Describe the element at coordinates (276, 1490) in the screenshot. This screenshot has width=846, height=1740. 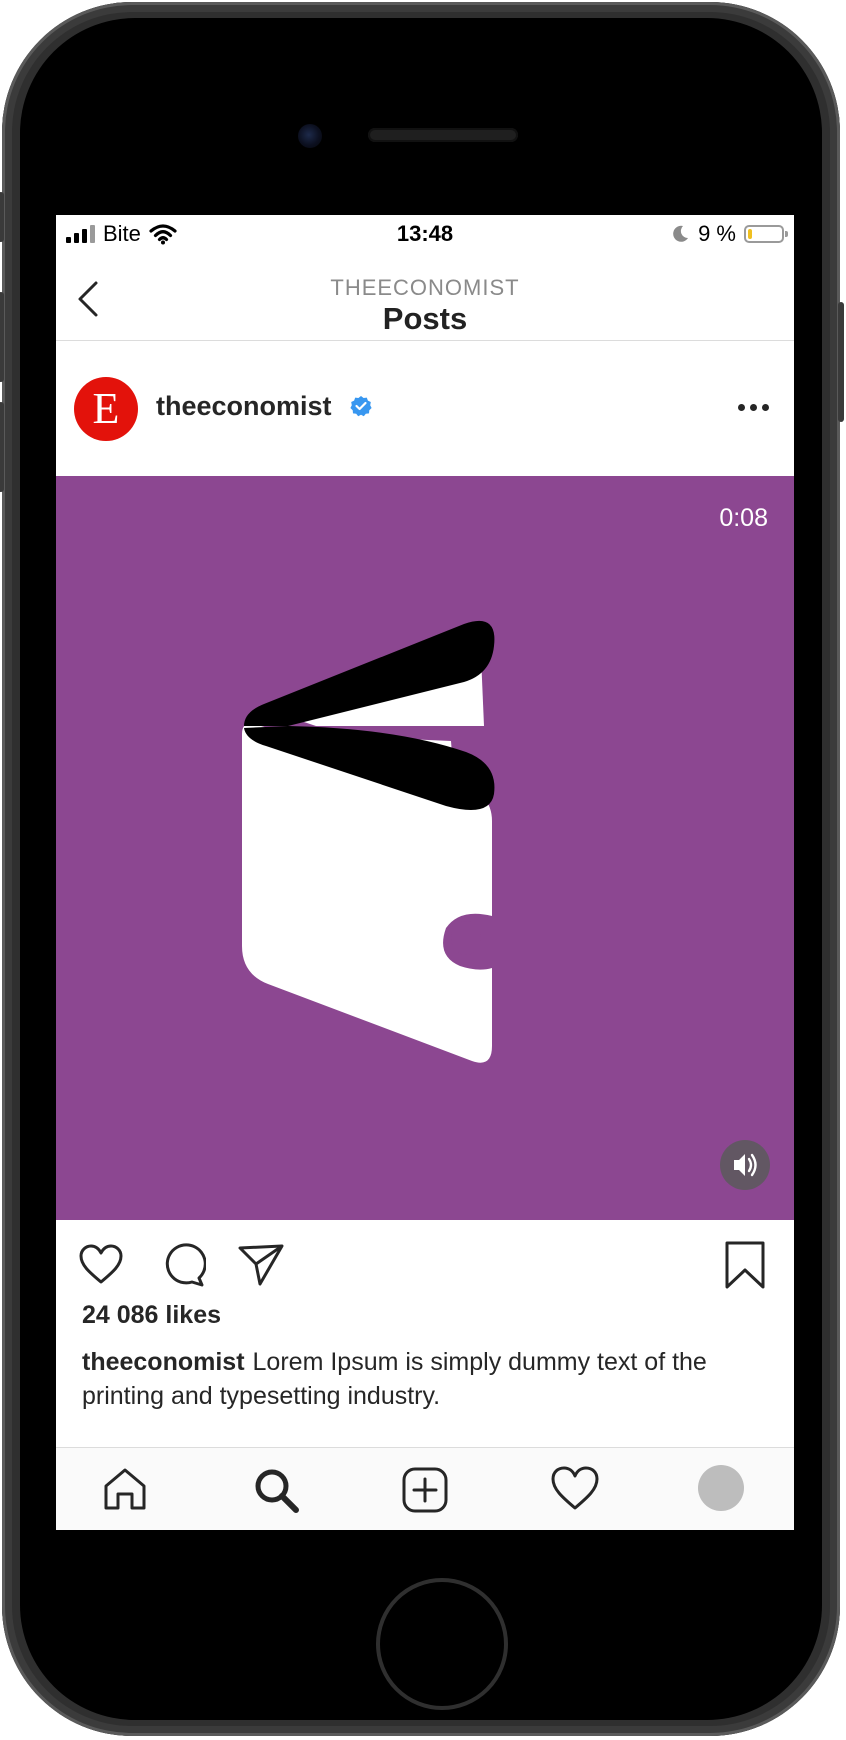
I see `search-icon` at that location.